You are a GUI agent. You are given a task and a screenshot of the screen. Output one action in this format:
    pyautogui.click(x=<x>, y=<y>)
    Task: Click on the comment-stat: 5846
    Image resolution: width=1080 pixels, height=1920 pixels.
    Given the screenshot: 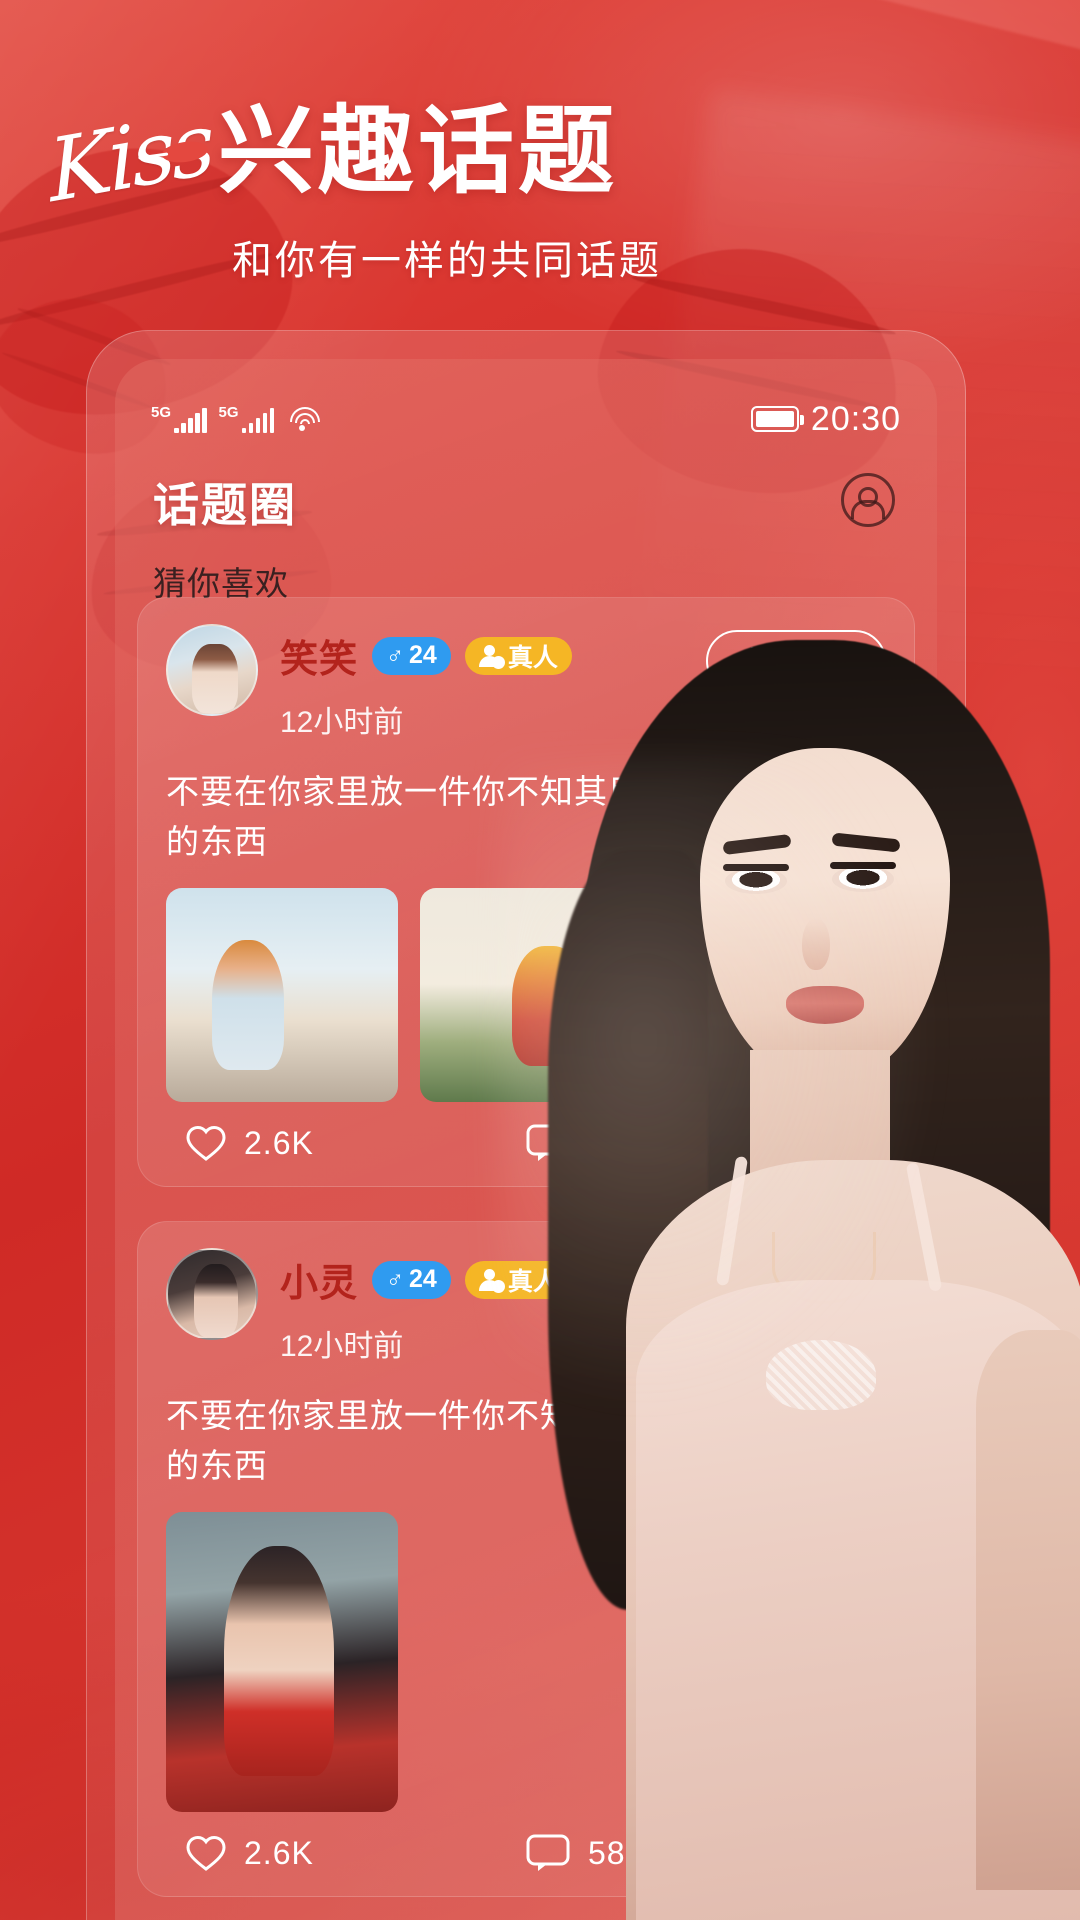 What is the action you would take?
    pyautogui.click(x=696, y=1143)
    